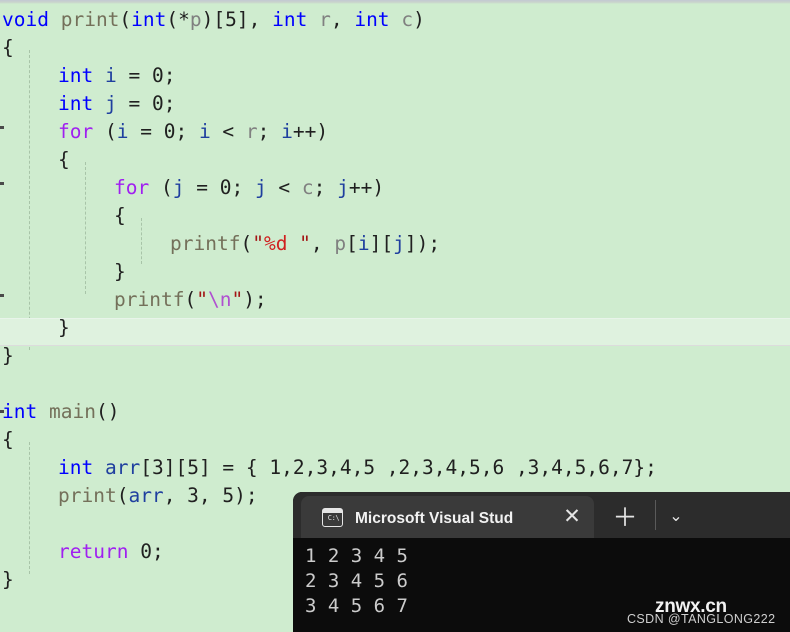 This screenshot has height=632, width=790. Describe the element at coordinates (325, 19) in the screenshot. I see `code-token: r` at that location.